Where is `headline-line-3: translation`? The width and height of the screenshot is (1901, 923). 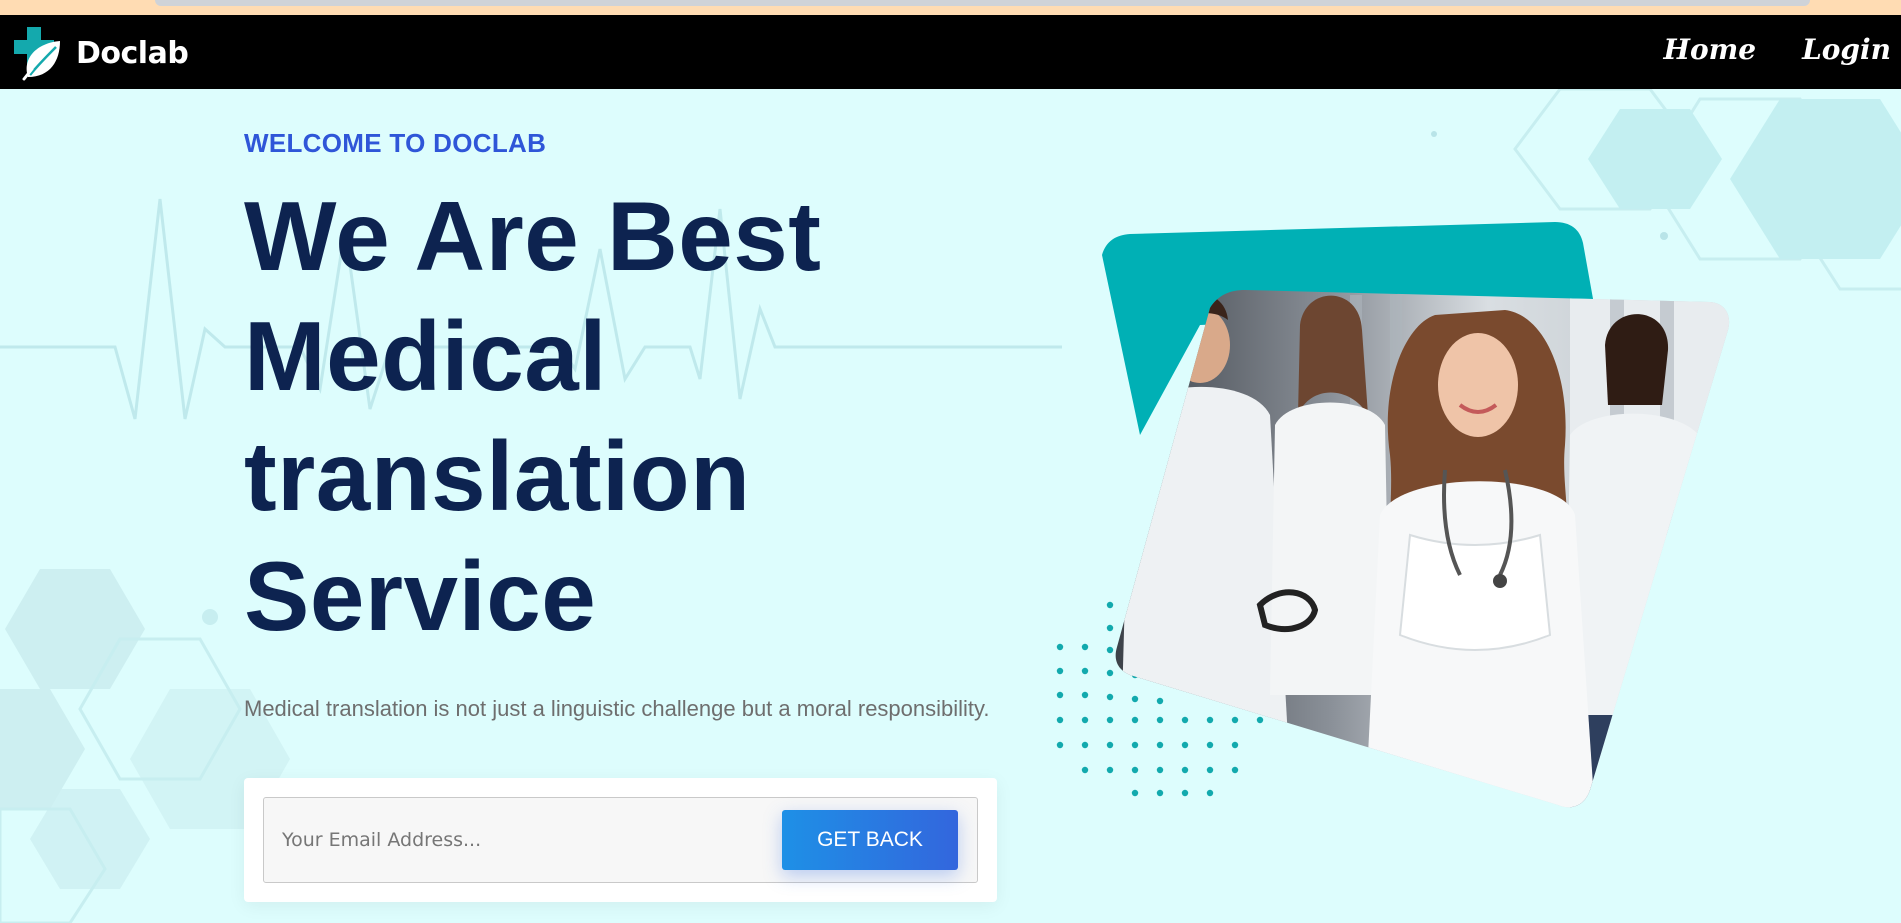 headline-line-3: translation is located at coordinates (497, 476).